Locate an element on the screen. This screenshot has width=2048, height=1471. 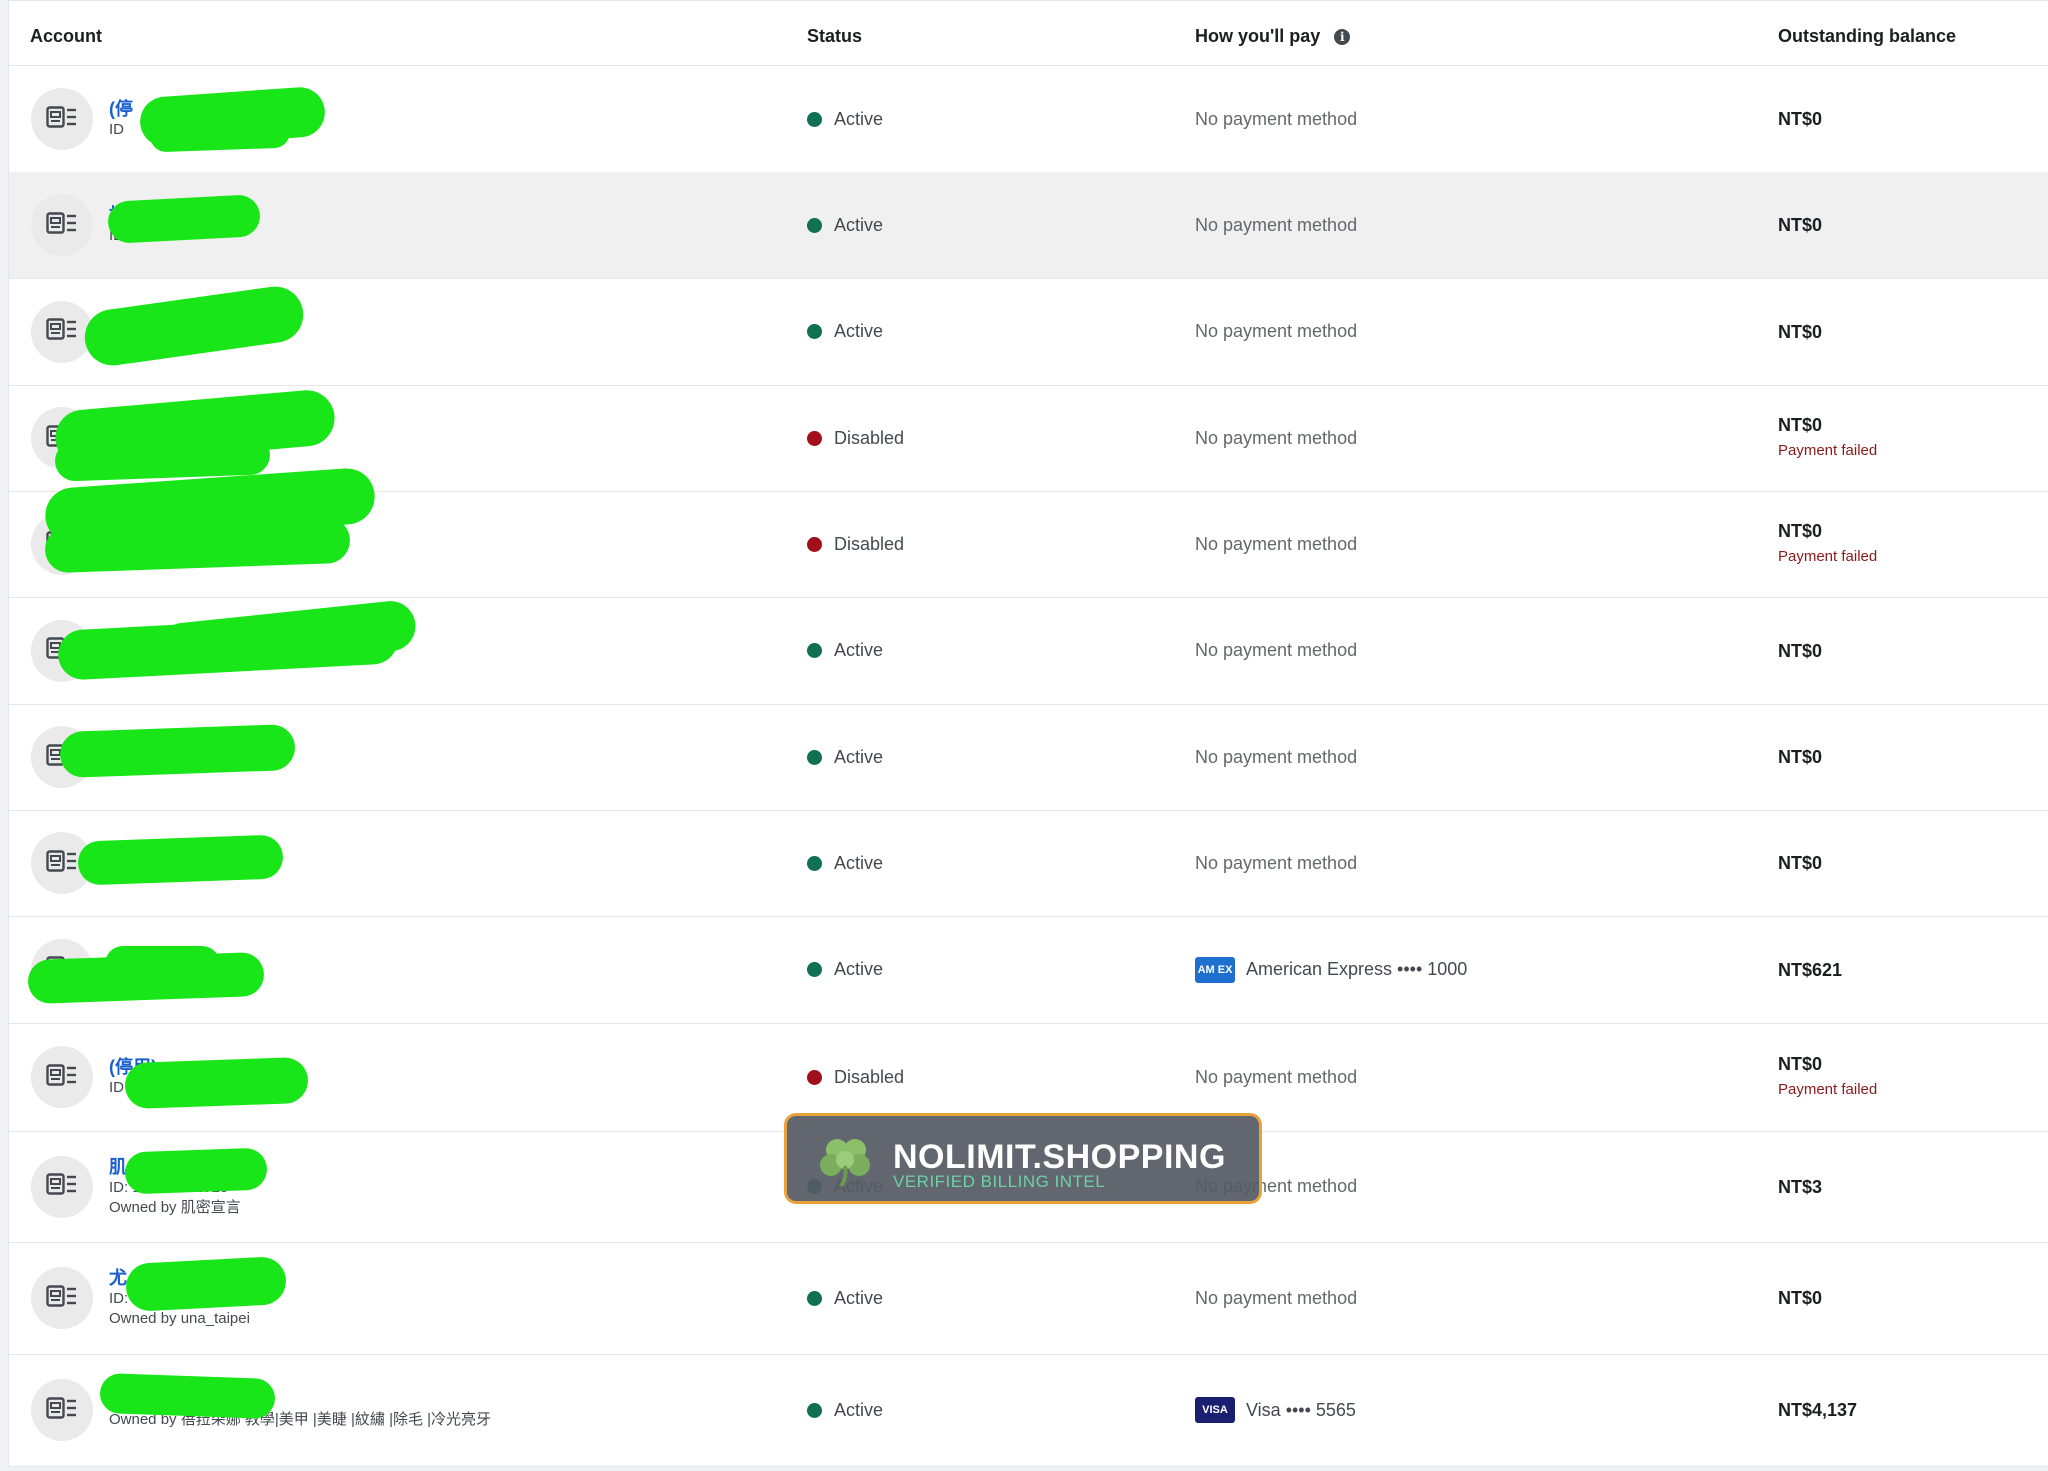
account-owner: Owned by 肌密宣言 is located at coordinates (175, 1207).